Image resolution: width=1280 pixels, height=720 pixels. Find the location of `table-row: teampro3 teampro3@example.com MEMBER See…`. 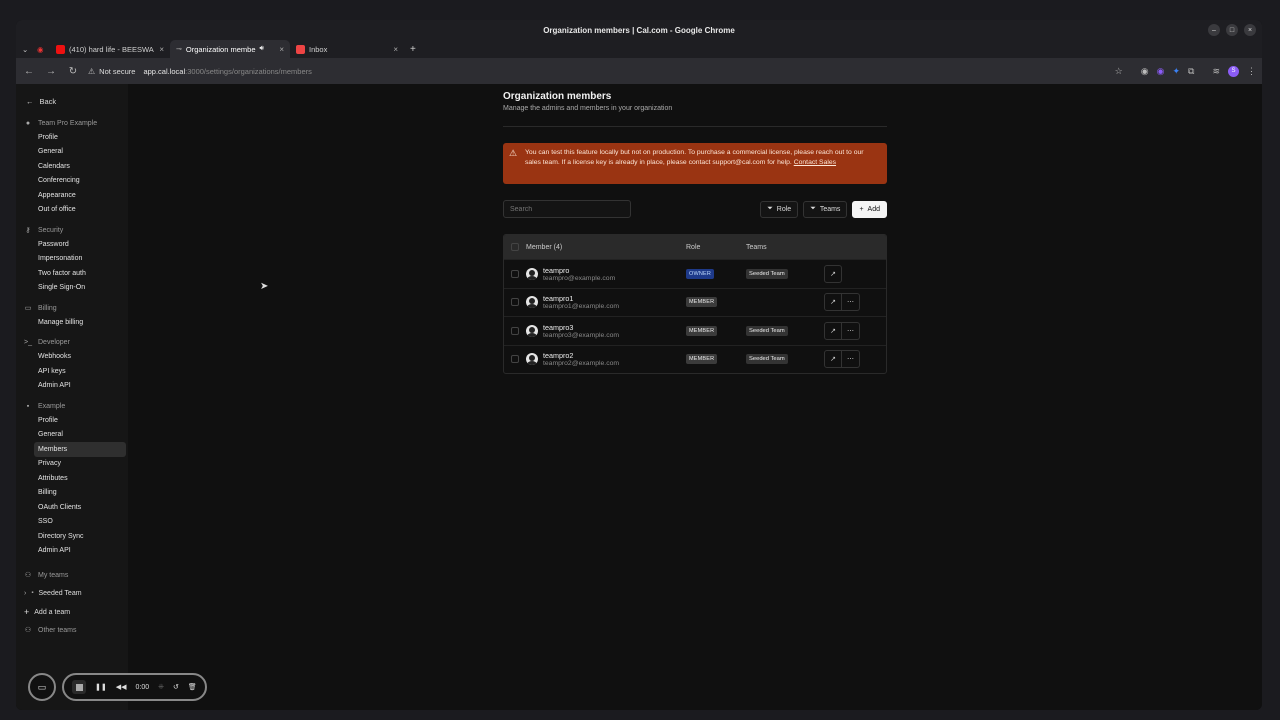

table-row: teampro3 teampro3@example.com MEMBER See… is located at coordinates (695, 330).